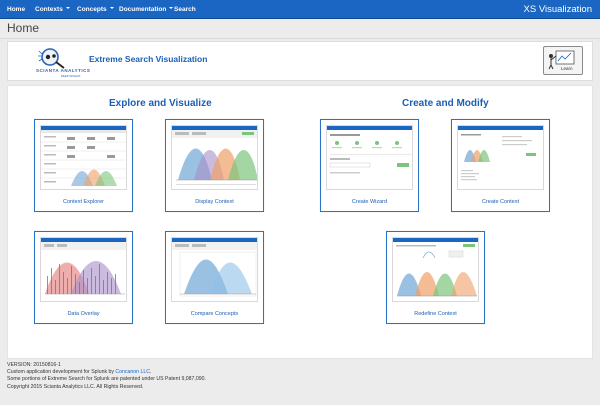 This screenshot has height=405, width=600. I want to click on card-label: Create Wizard, so click(369, 202).